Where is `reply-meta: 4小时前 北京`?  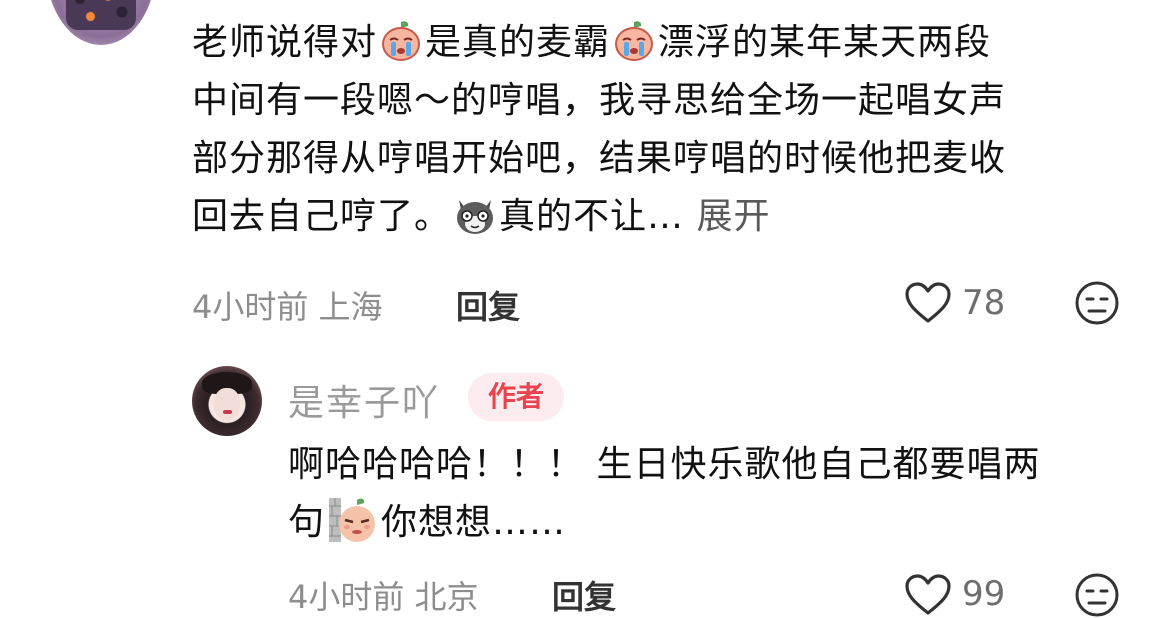 reply-meta: 4小时前 北京 is located at coordinates (383, 595).